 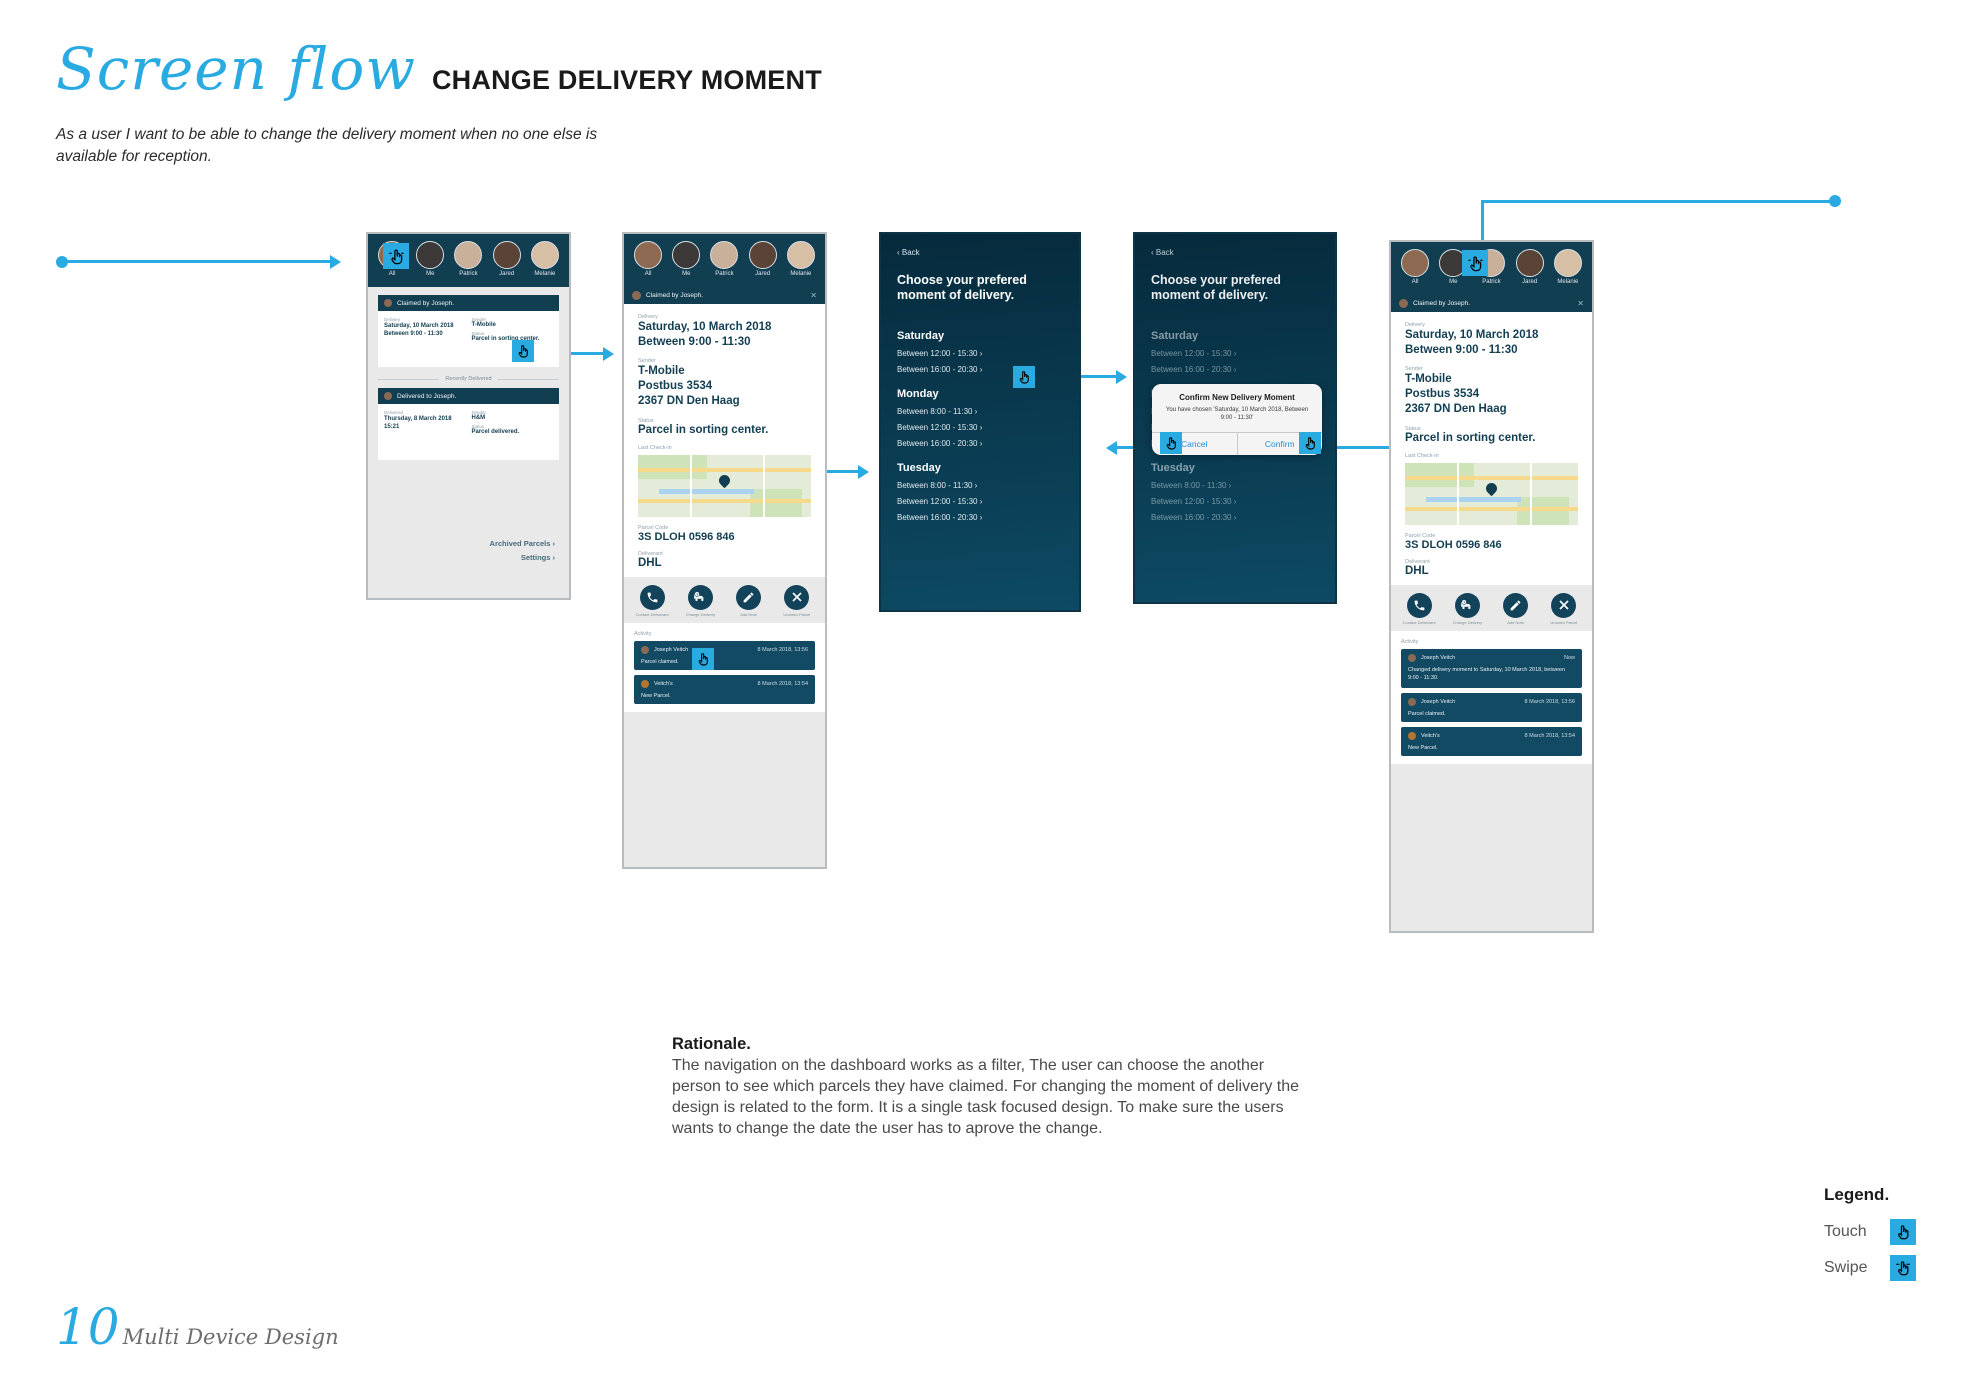 I want to click on deck-title: Multi Device Design, so click(x=230, y=1337).